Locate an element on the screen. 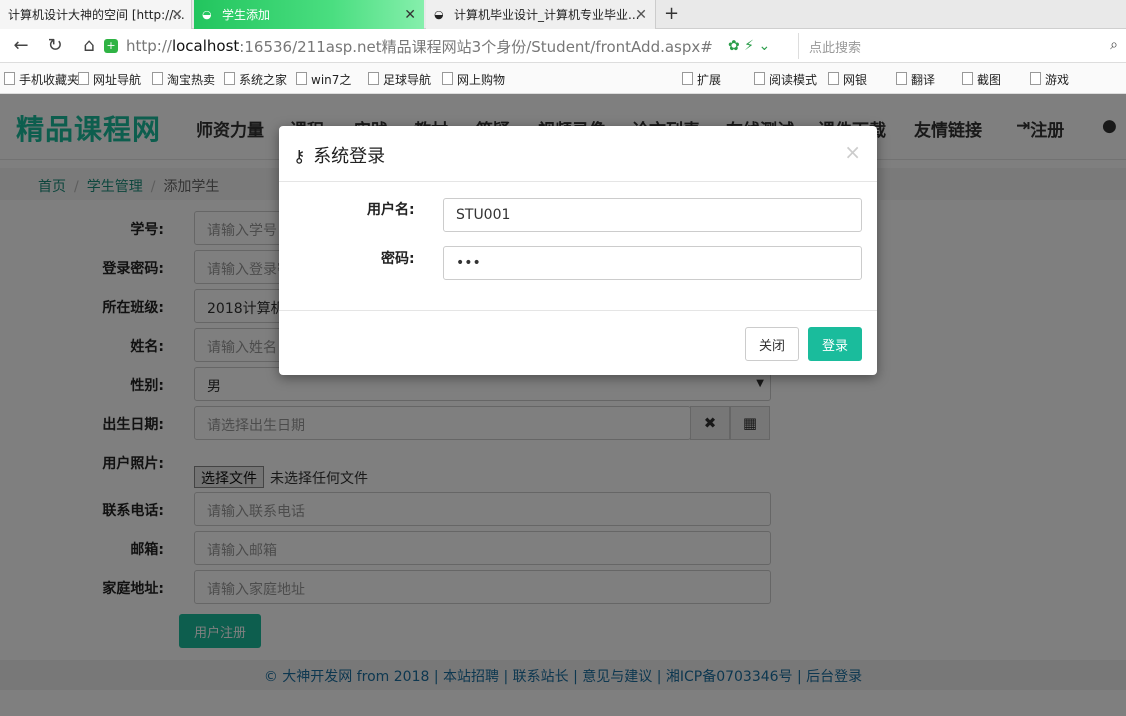 The height and width of the screenshot is (716, 1126). password-label: 密码: is located at coordinates (398, 259).